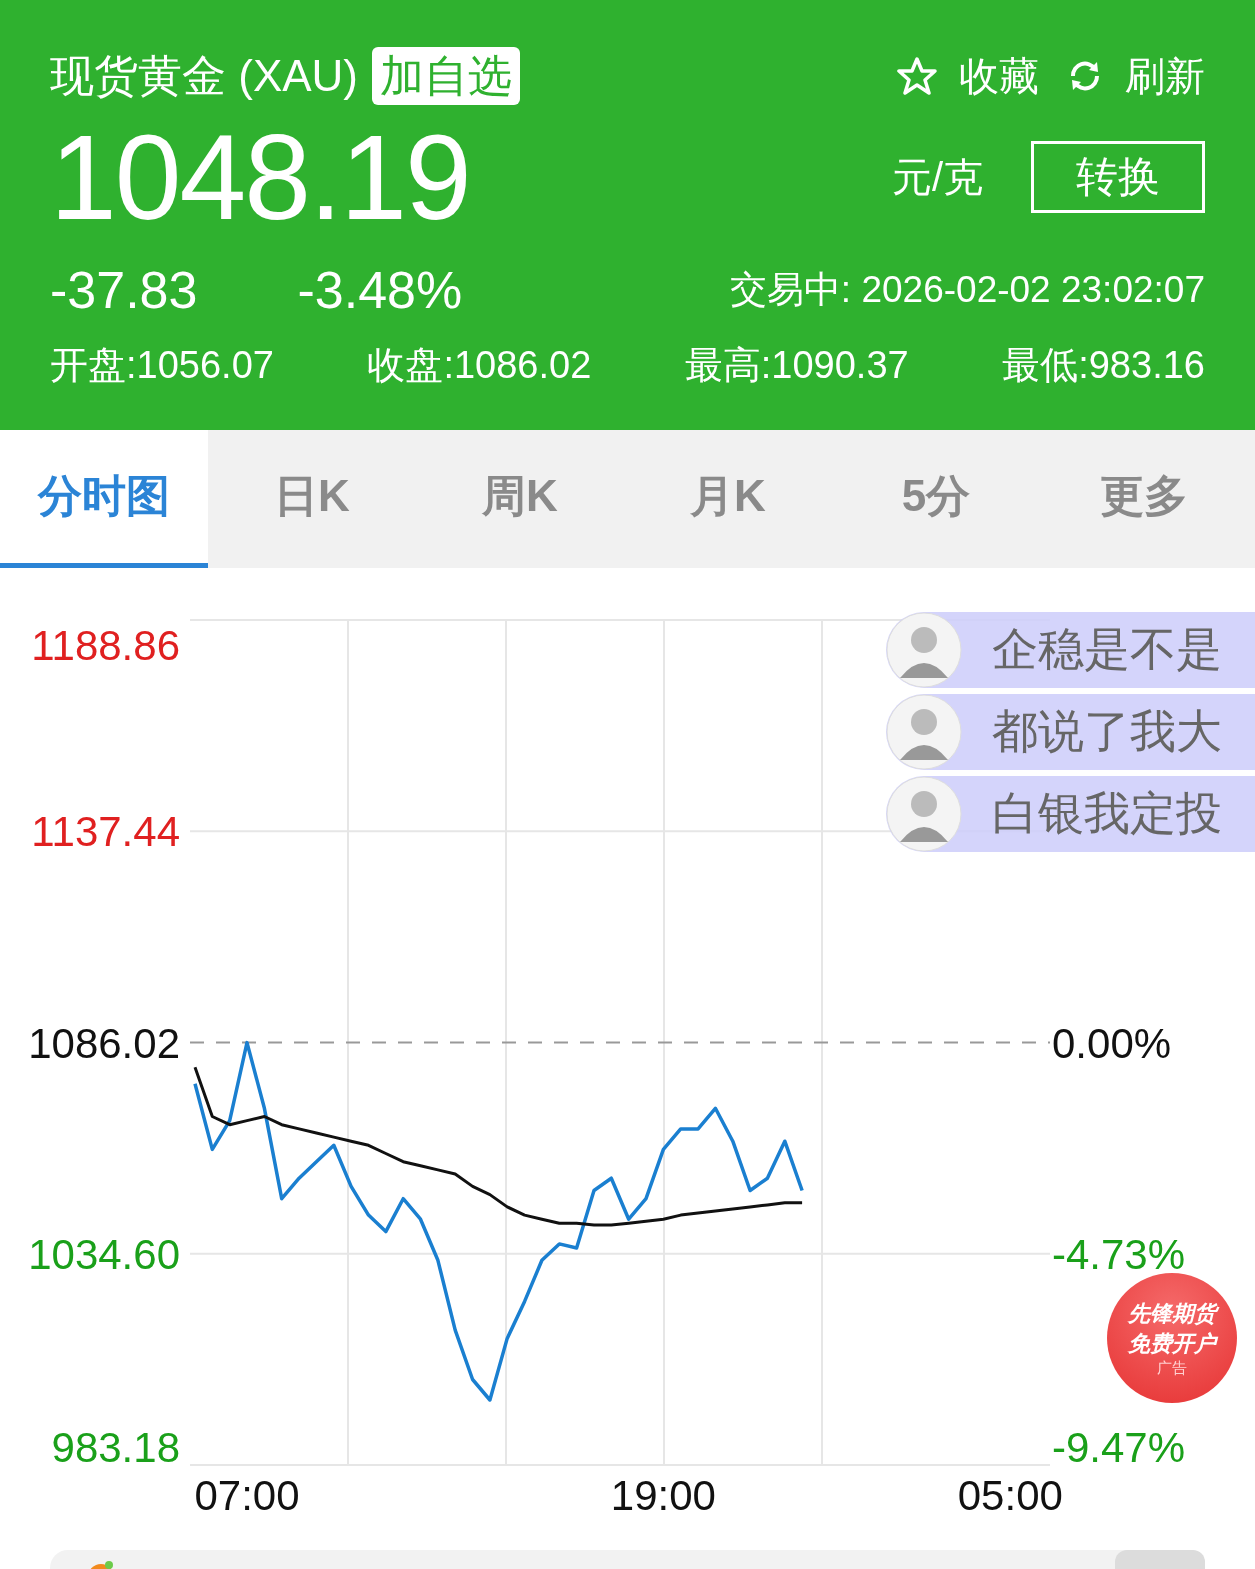 The width and height of the screenshot is (1255, 1569). What do you see at coordinates (204, 75) in the screenshot?
I see `quote-title: 现货黄金 (XAU)` at bounding box center [204, 75].